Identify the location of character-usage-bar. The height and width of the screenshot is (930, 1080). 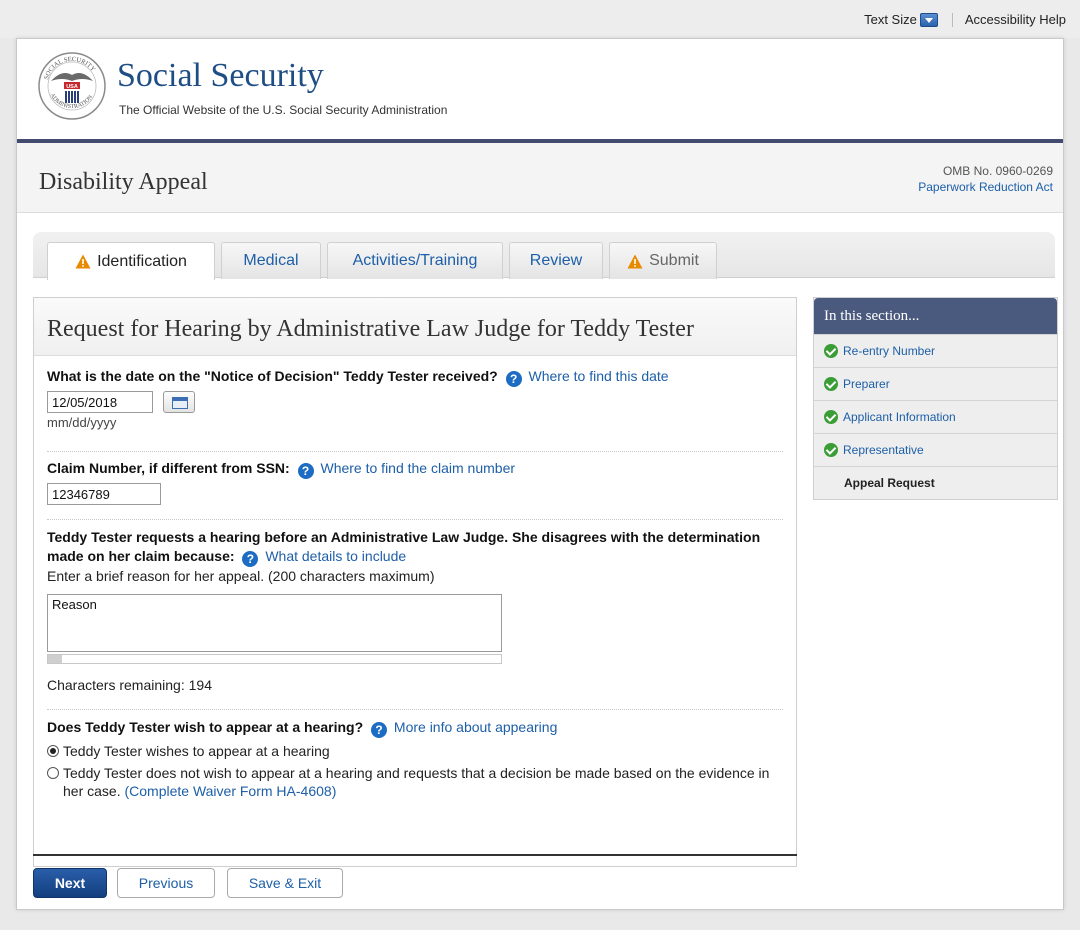
(274, 659).